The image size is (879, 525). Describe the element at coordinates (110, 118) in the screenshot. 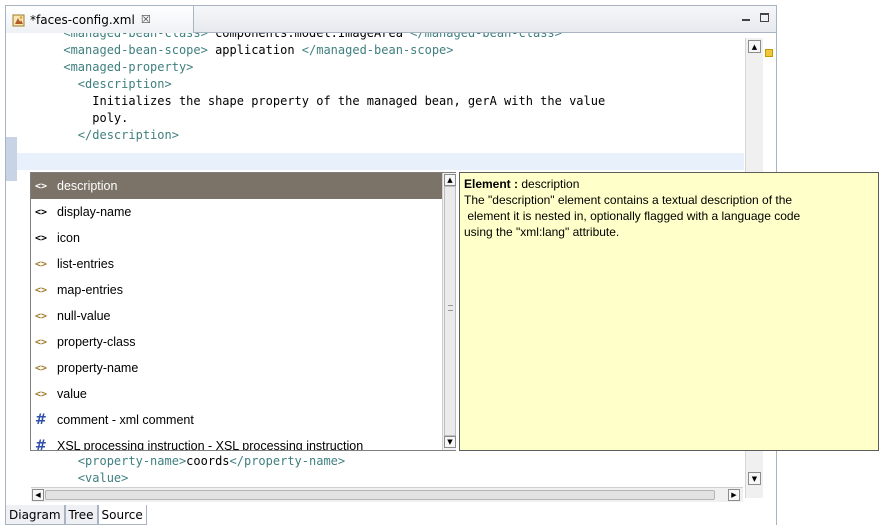

I see `xml-text: poly.` at that location.